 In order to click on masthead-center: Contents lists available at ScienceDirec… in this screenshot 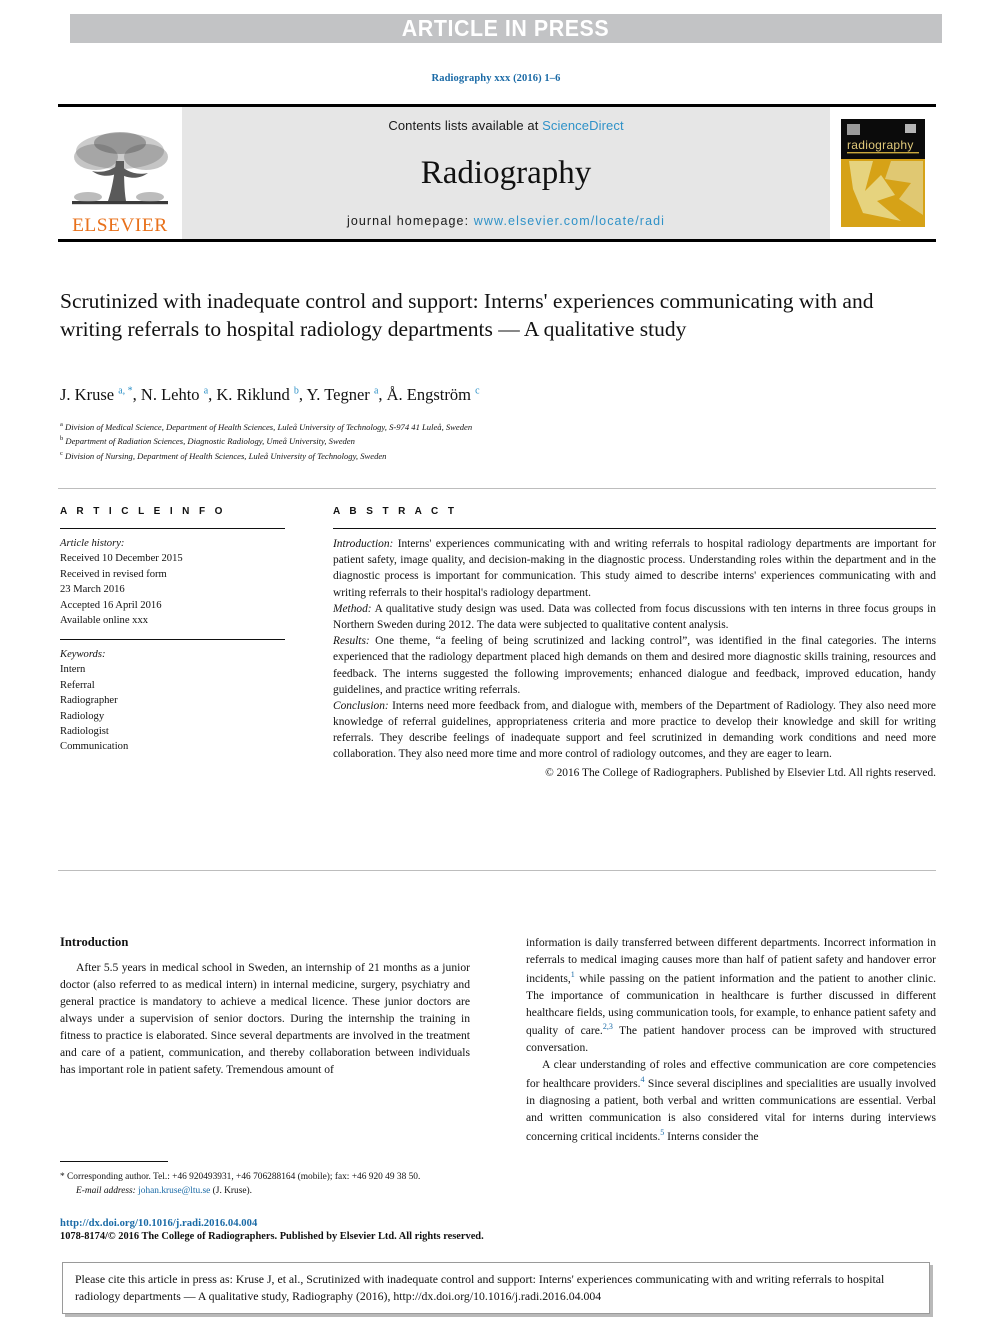, I will do `click(506, 173)`.